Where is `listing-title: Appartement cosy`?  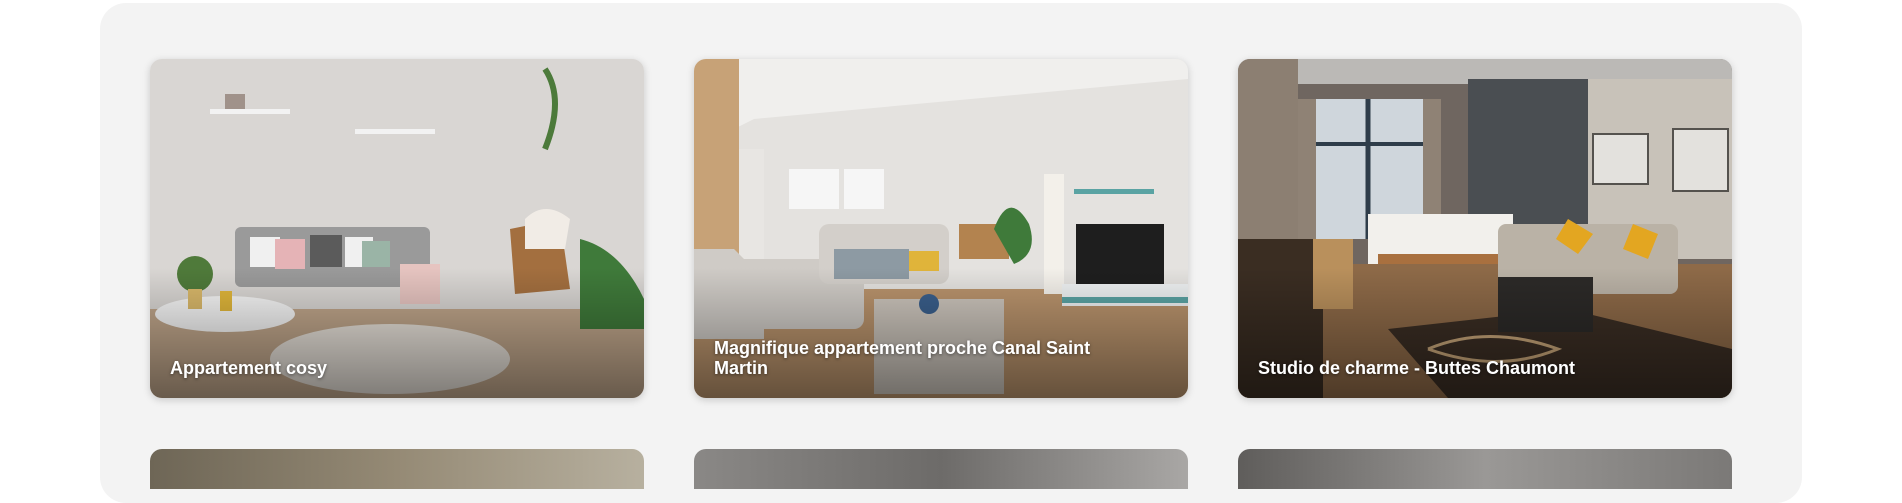
listing-title: Appartement cosy is located at coordinates (249, 368).